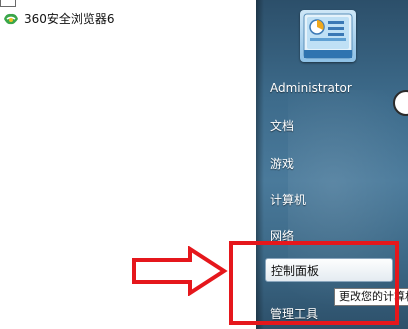  What do you see at coordinates (11, 18) in the screenshot?
I see `360-browser-icon` at bounding box center [11, 18].